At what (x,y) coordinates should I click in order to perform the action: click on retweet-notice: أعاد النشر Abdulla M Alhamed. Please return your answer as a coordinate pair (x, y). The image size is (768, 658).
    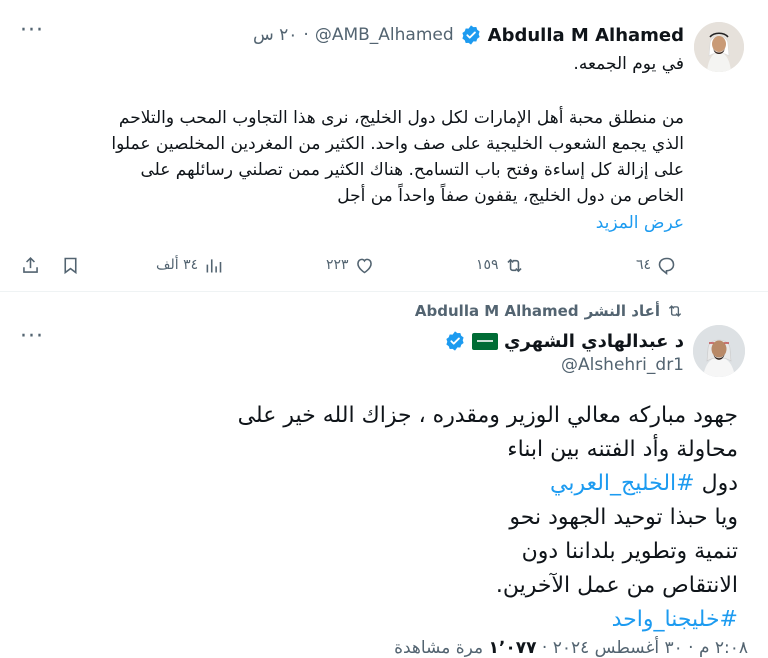
    Looking at the image, I should click on (549, 311).